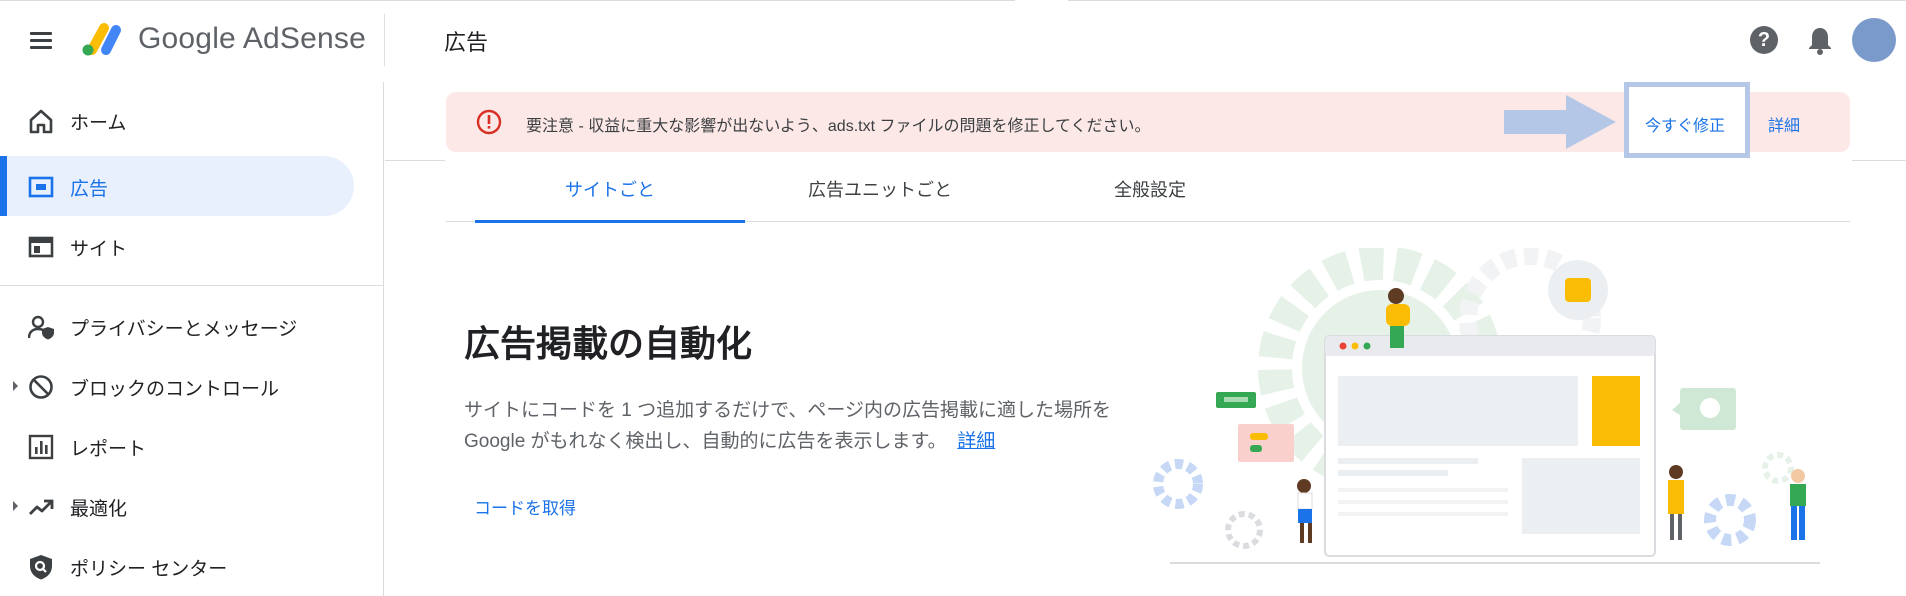 Image resolution: width=1906 pixels, height=596 pixels. I want to click on tab-by-ad-unit: 広告ユニットごと, so click(880, 192).